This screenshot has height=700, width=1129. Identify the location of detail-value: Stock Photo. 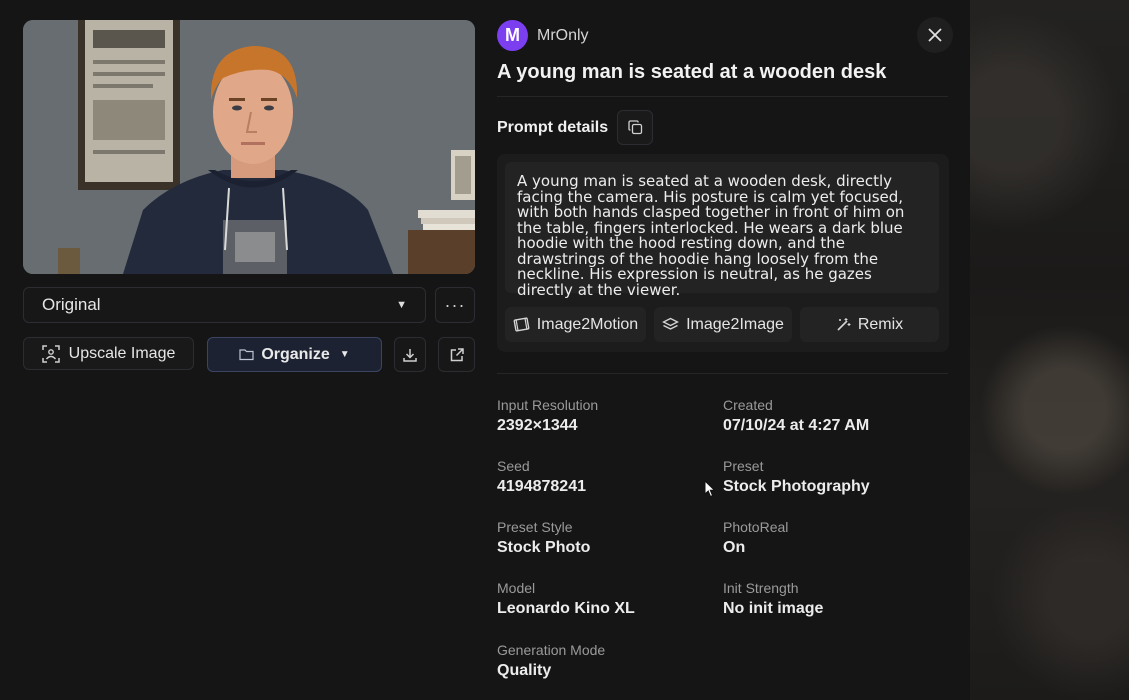
(544, 547).